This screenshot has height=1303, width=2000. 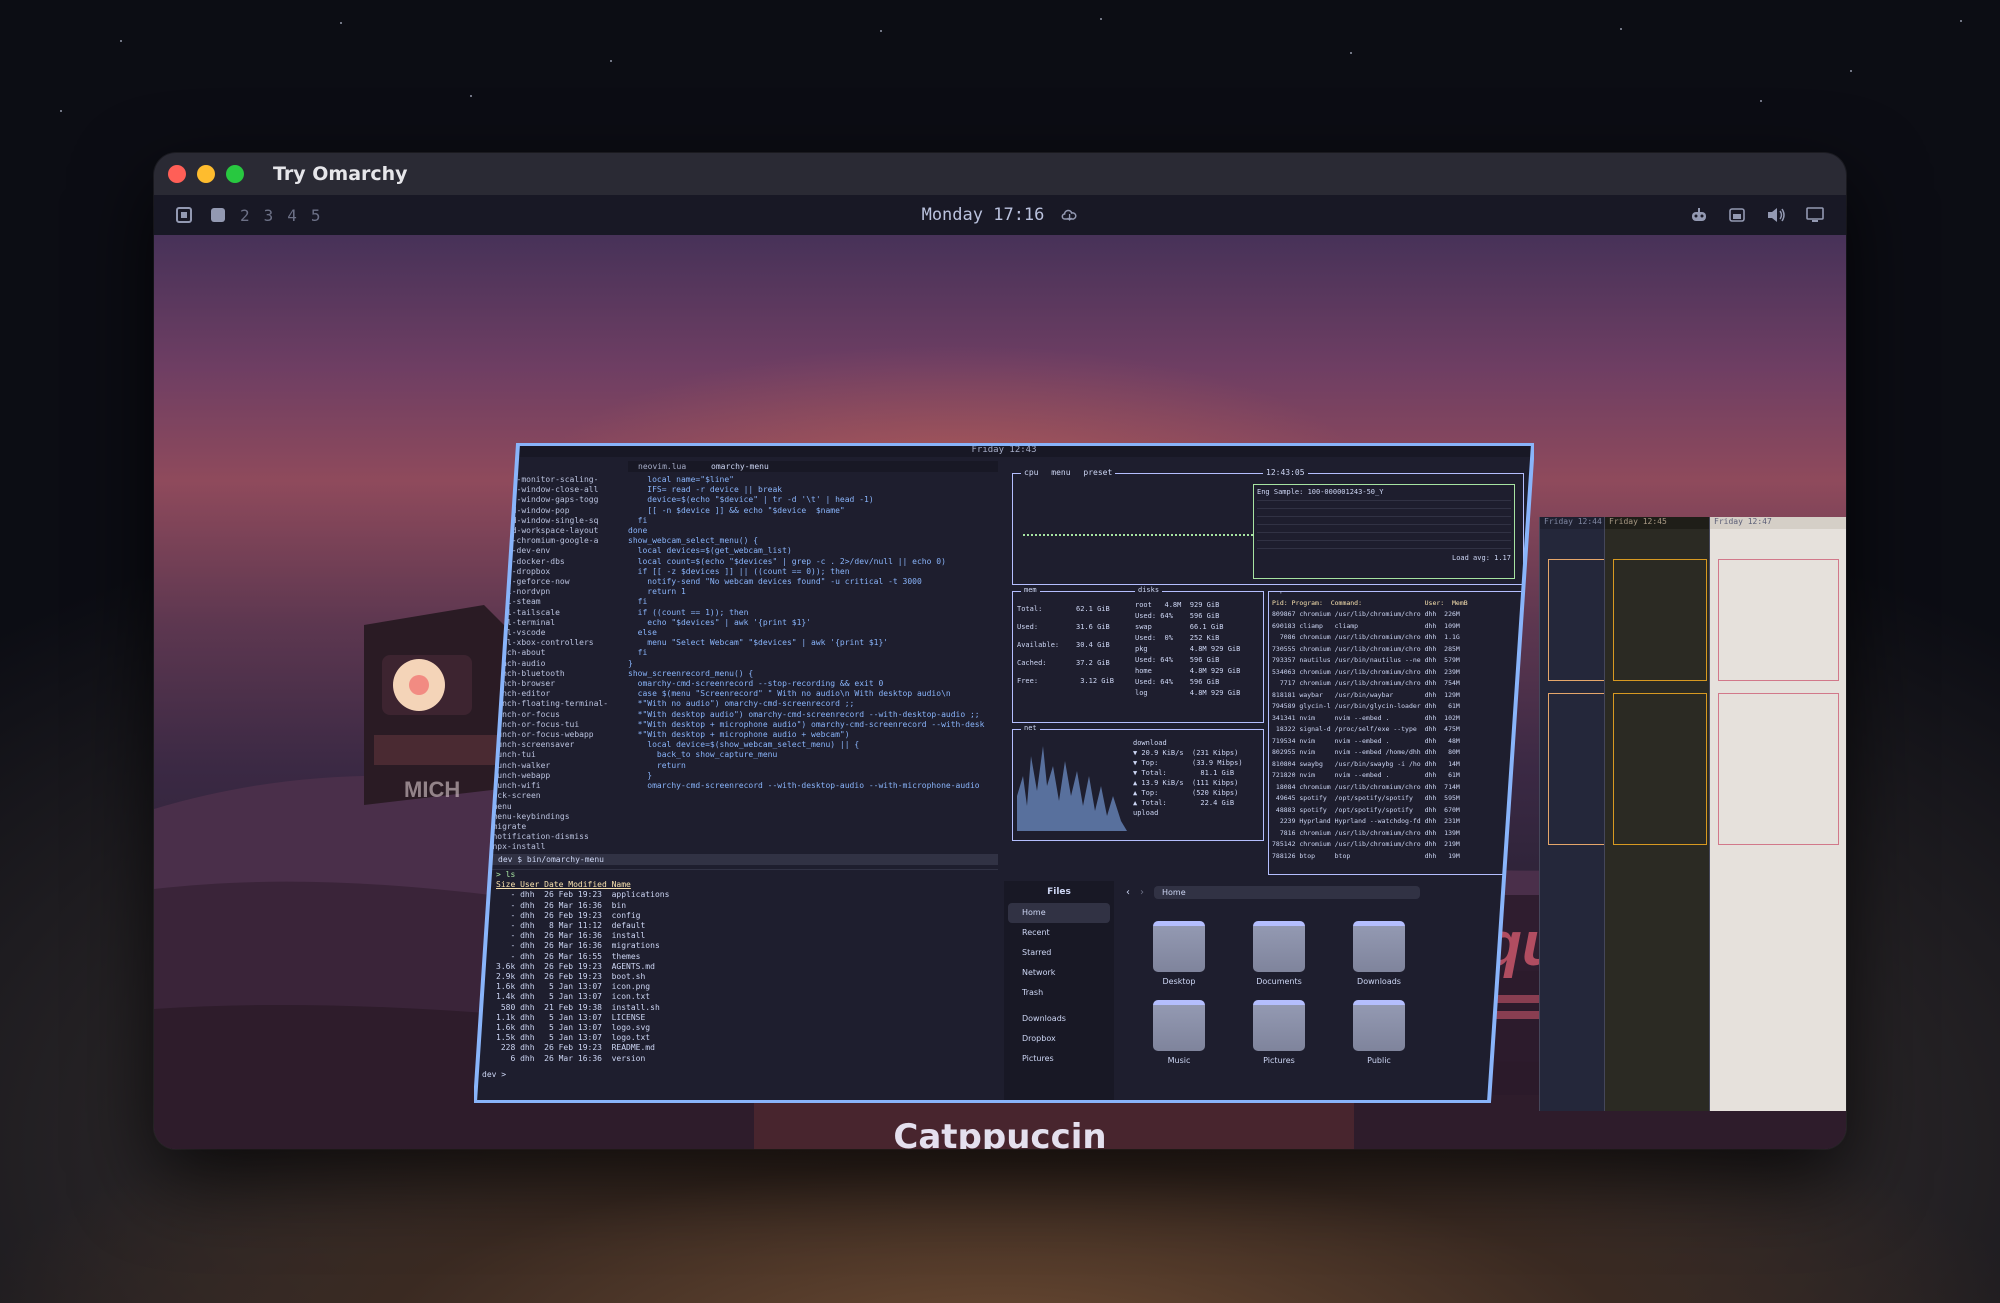 I want to click on folder-item: Documents, so click(x=1279, y=953).